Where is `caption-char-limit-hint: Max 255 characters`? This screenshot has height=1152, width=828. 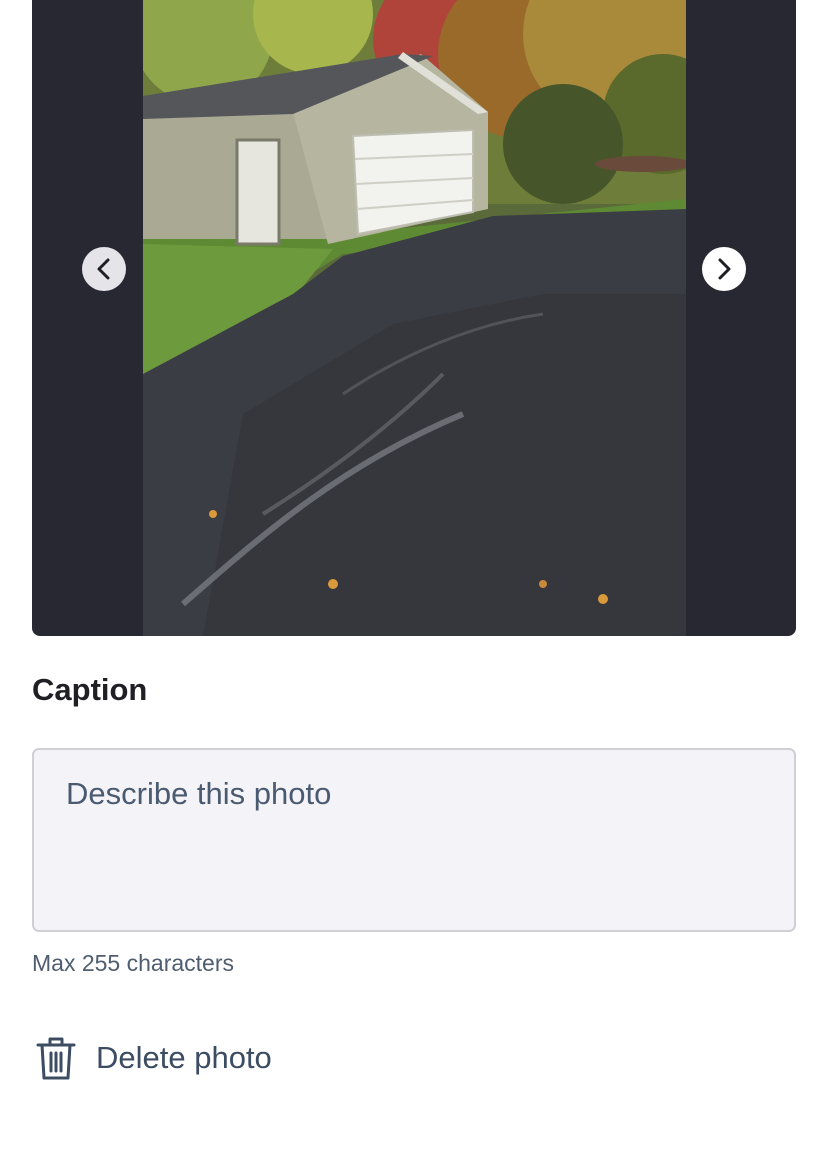
caption-char-limit-hint: Max 255 characters is located at coordinates (133, 963).